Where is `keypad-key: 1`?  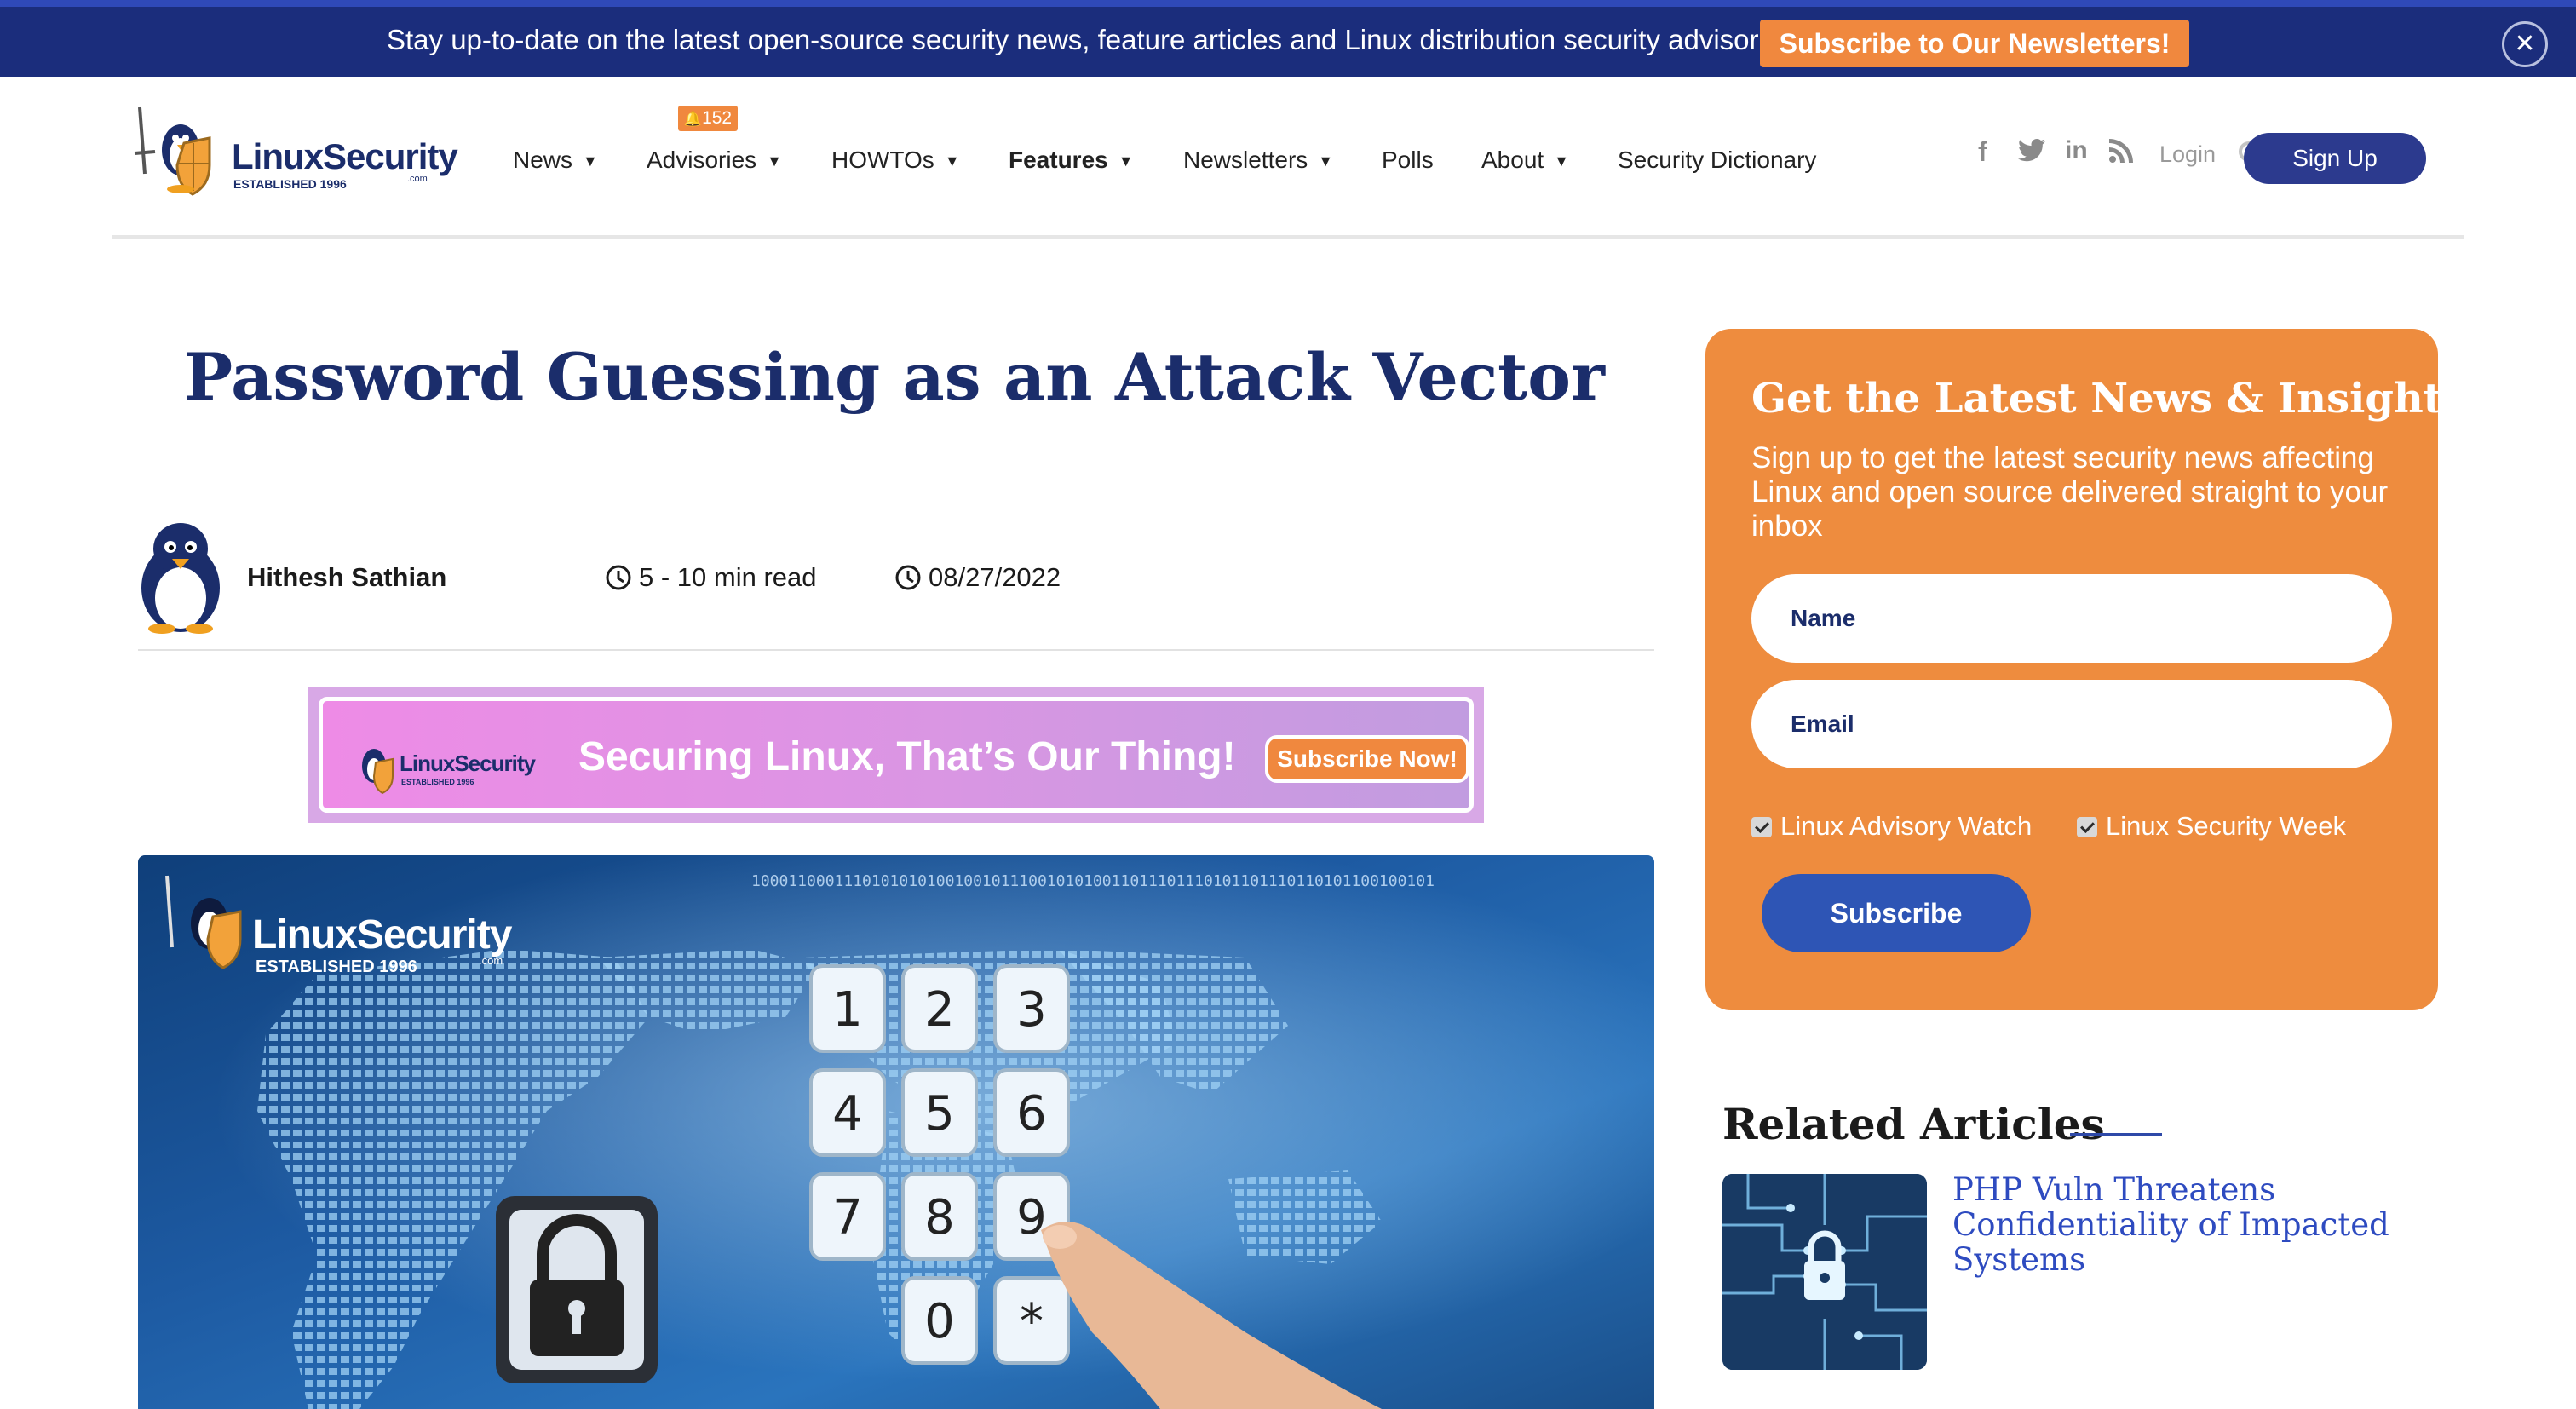
keypad-key: 1 is located at coordinates (847, 1008).